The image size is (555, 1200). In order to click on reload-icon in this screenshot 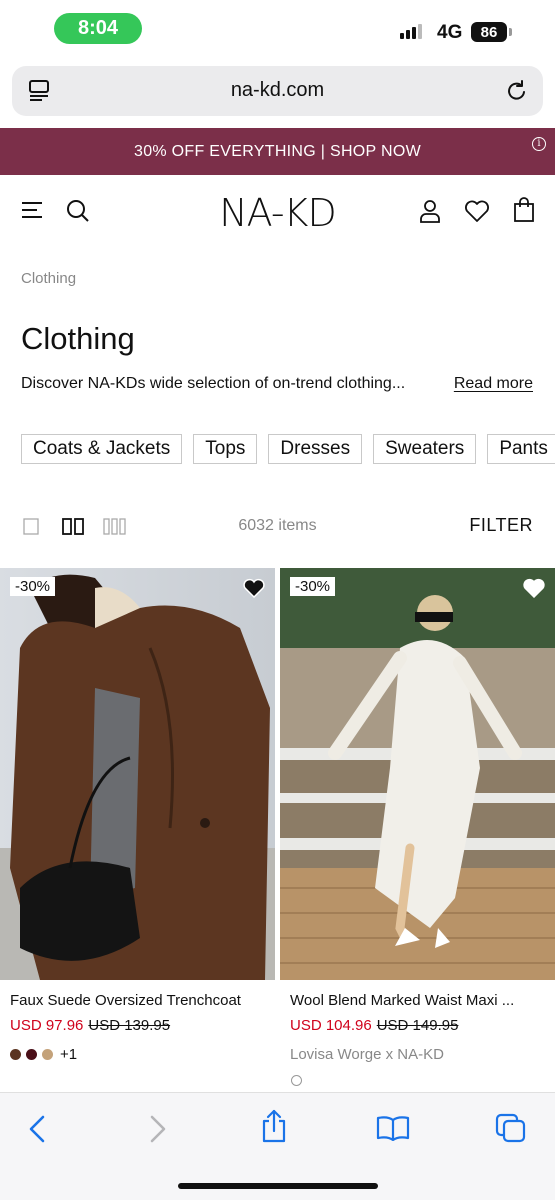, I will do `click(517, 93)`.